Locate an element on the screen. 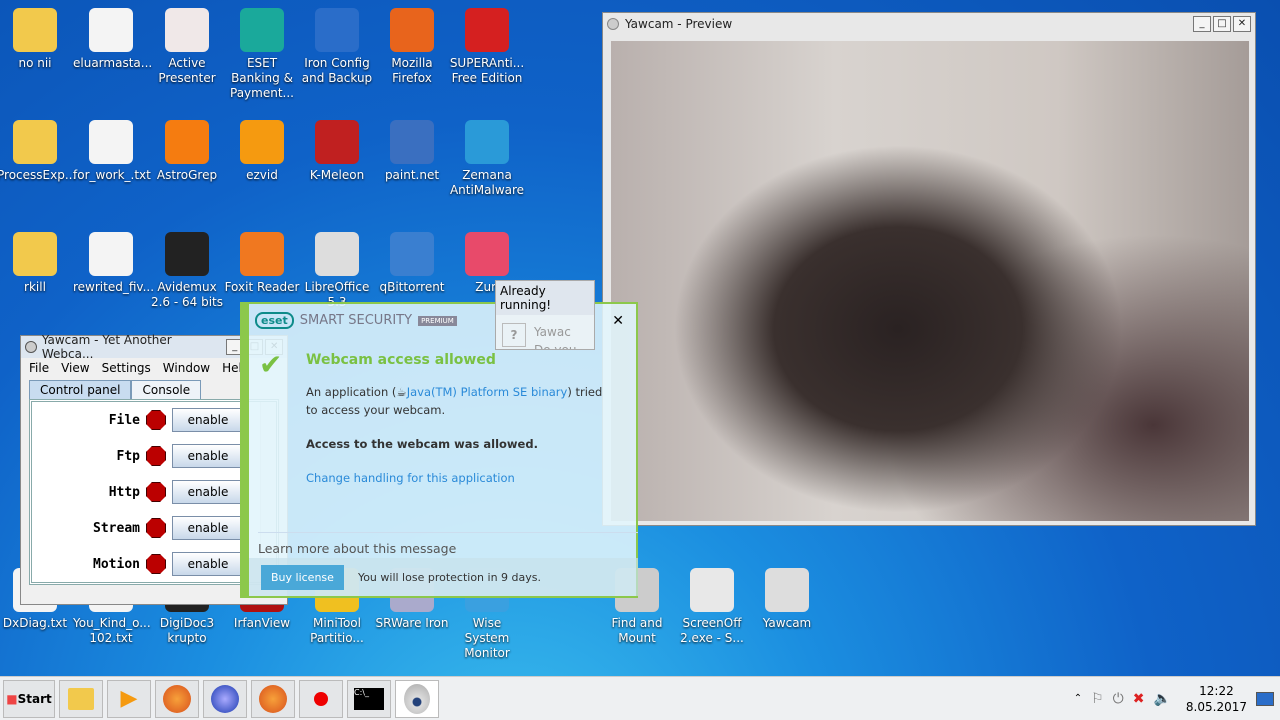 The width and height of the screenshot is (1280, 720). network-disconnected-icon: ✖ is located at coordinates (1139, 699).